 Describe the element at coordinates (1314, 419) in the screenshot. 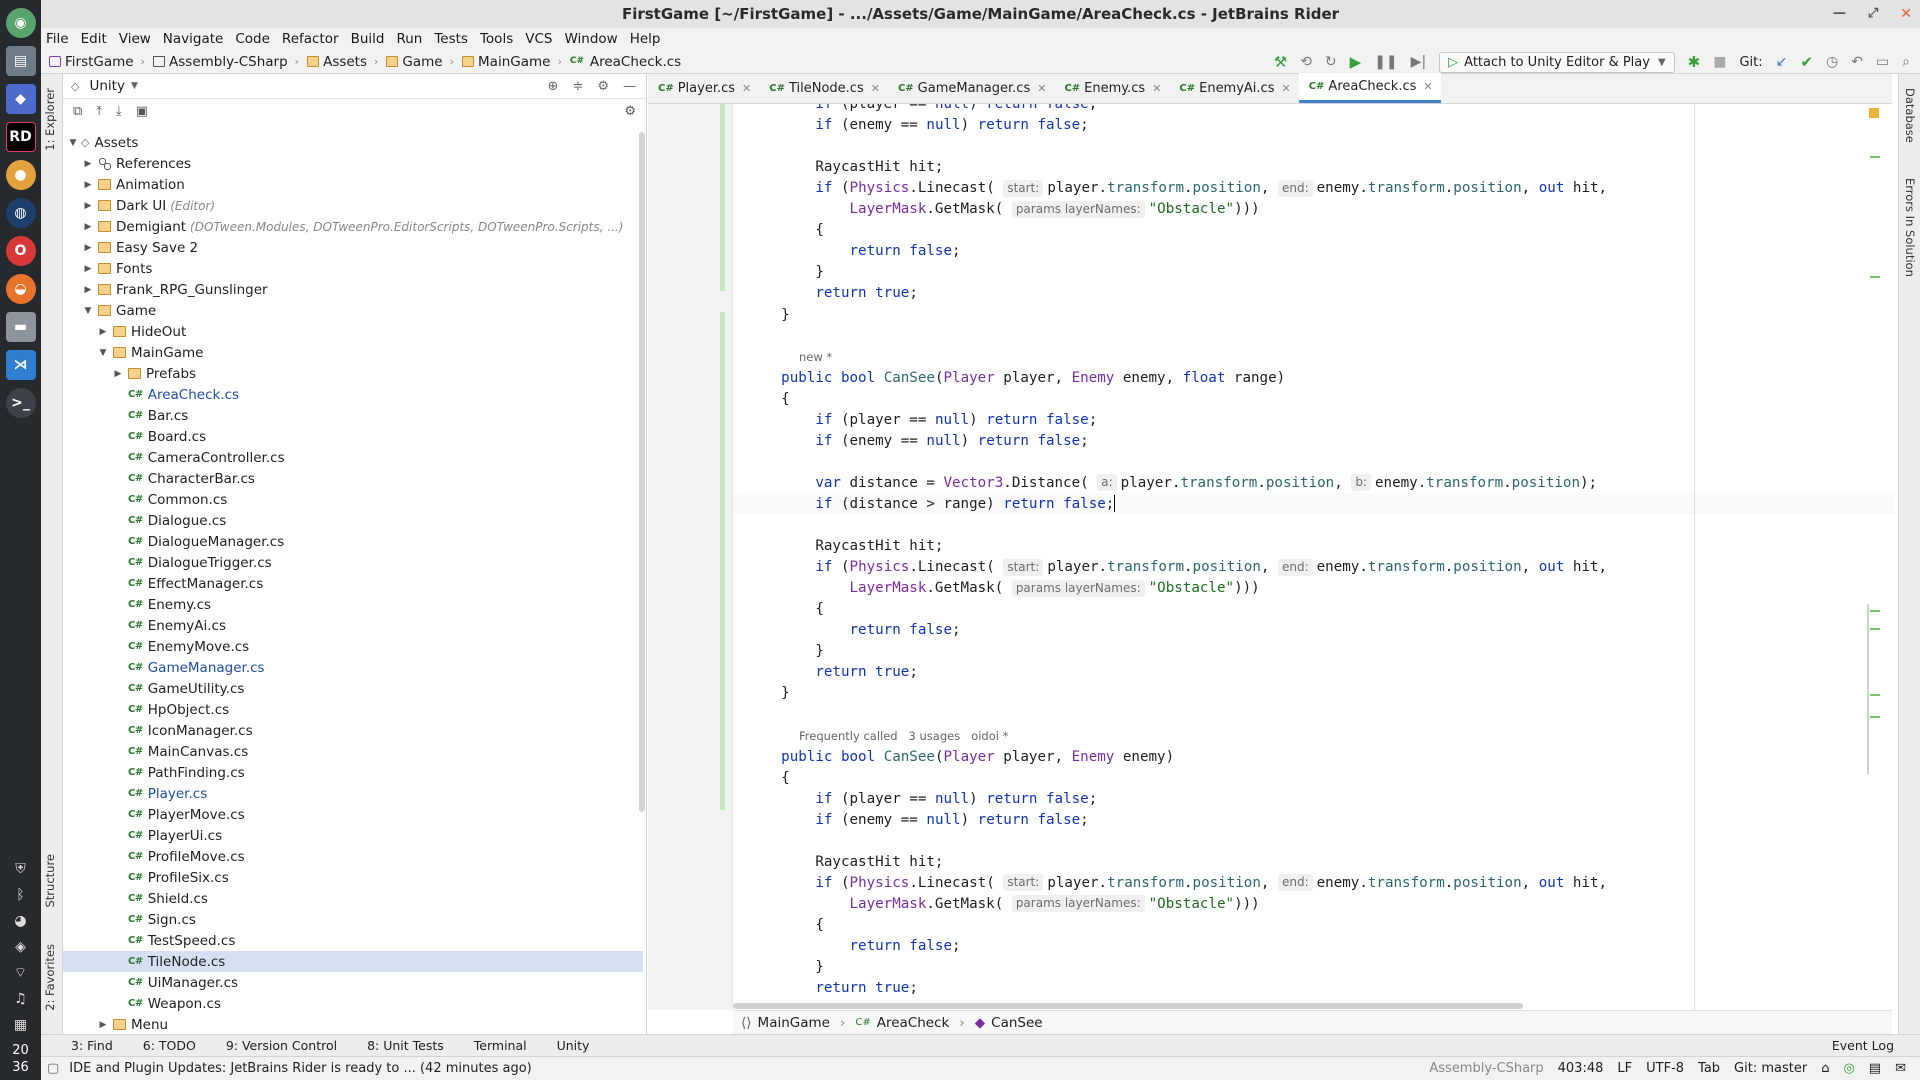

I see `code-line: 399 if (player == null) return false;` at that location.